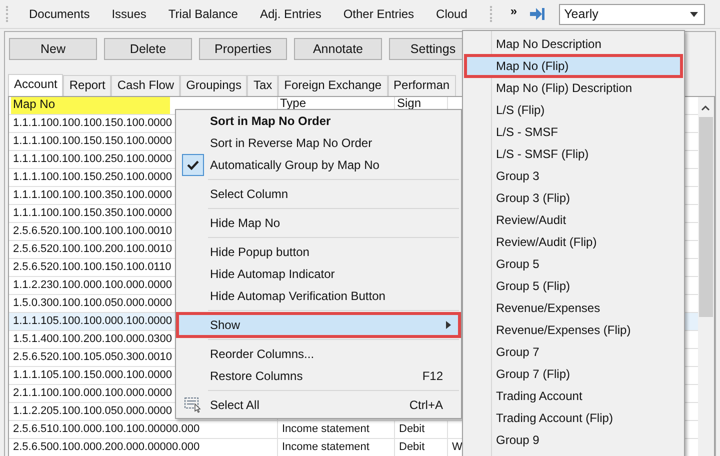  Describe the element at coordinates (573, 374) in the screenshot. I see `menu-item: Group 7 (Flip)` at that location.